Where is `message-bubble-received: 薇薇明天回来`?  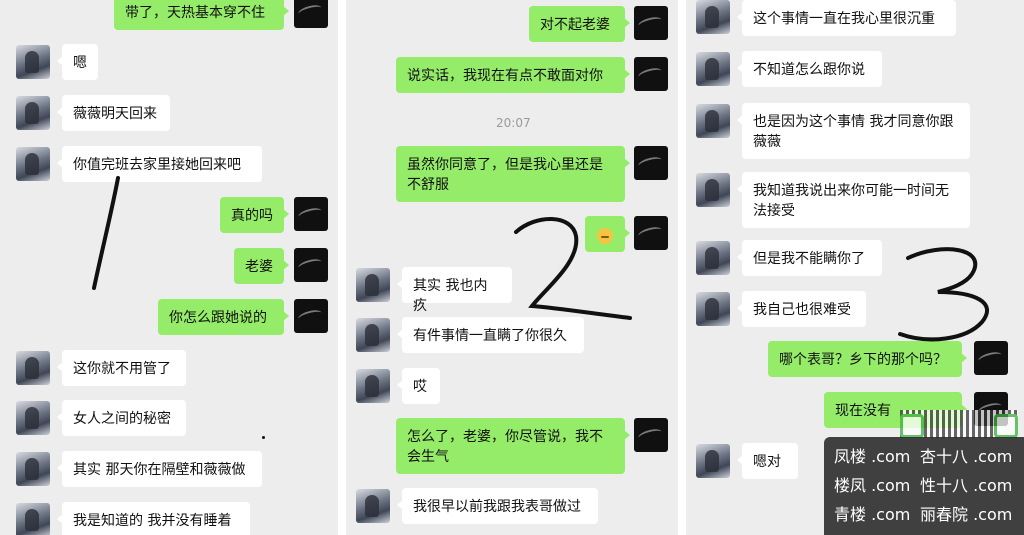 message-bubble-received: 薇薇明天回来 is located at coordinates (113, 113).